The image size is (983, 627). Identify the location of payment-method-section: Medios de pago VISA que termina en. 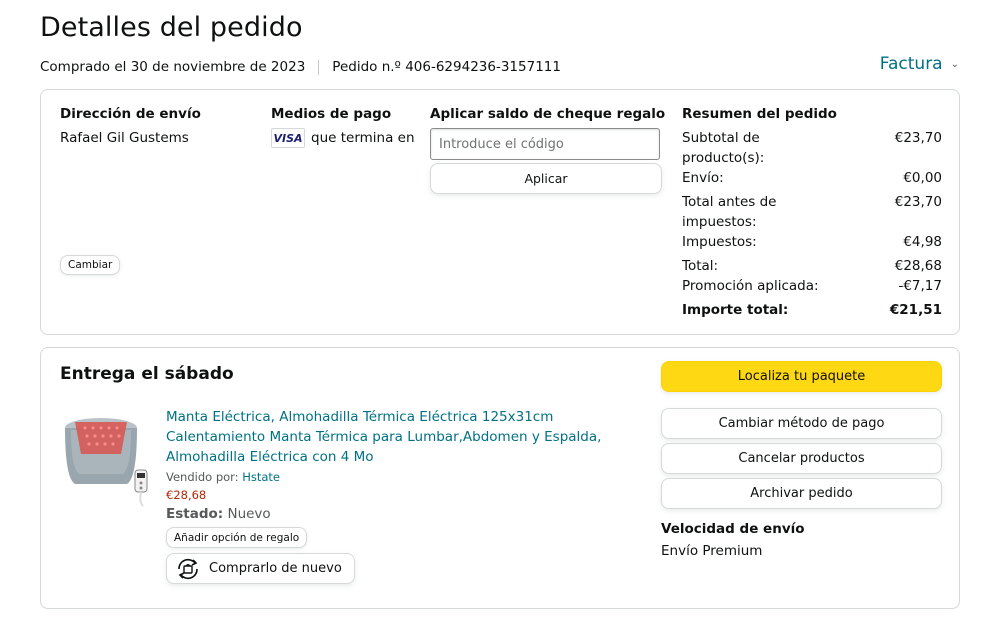
(346, 127).